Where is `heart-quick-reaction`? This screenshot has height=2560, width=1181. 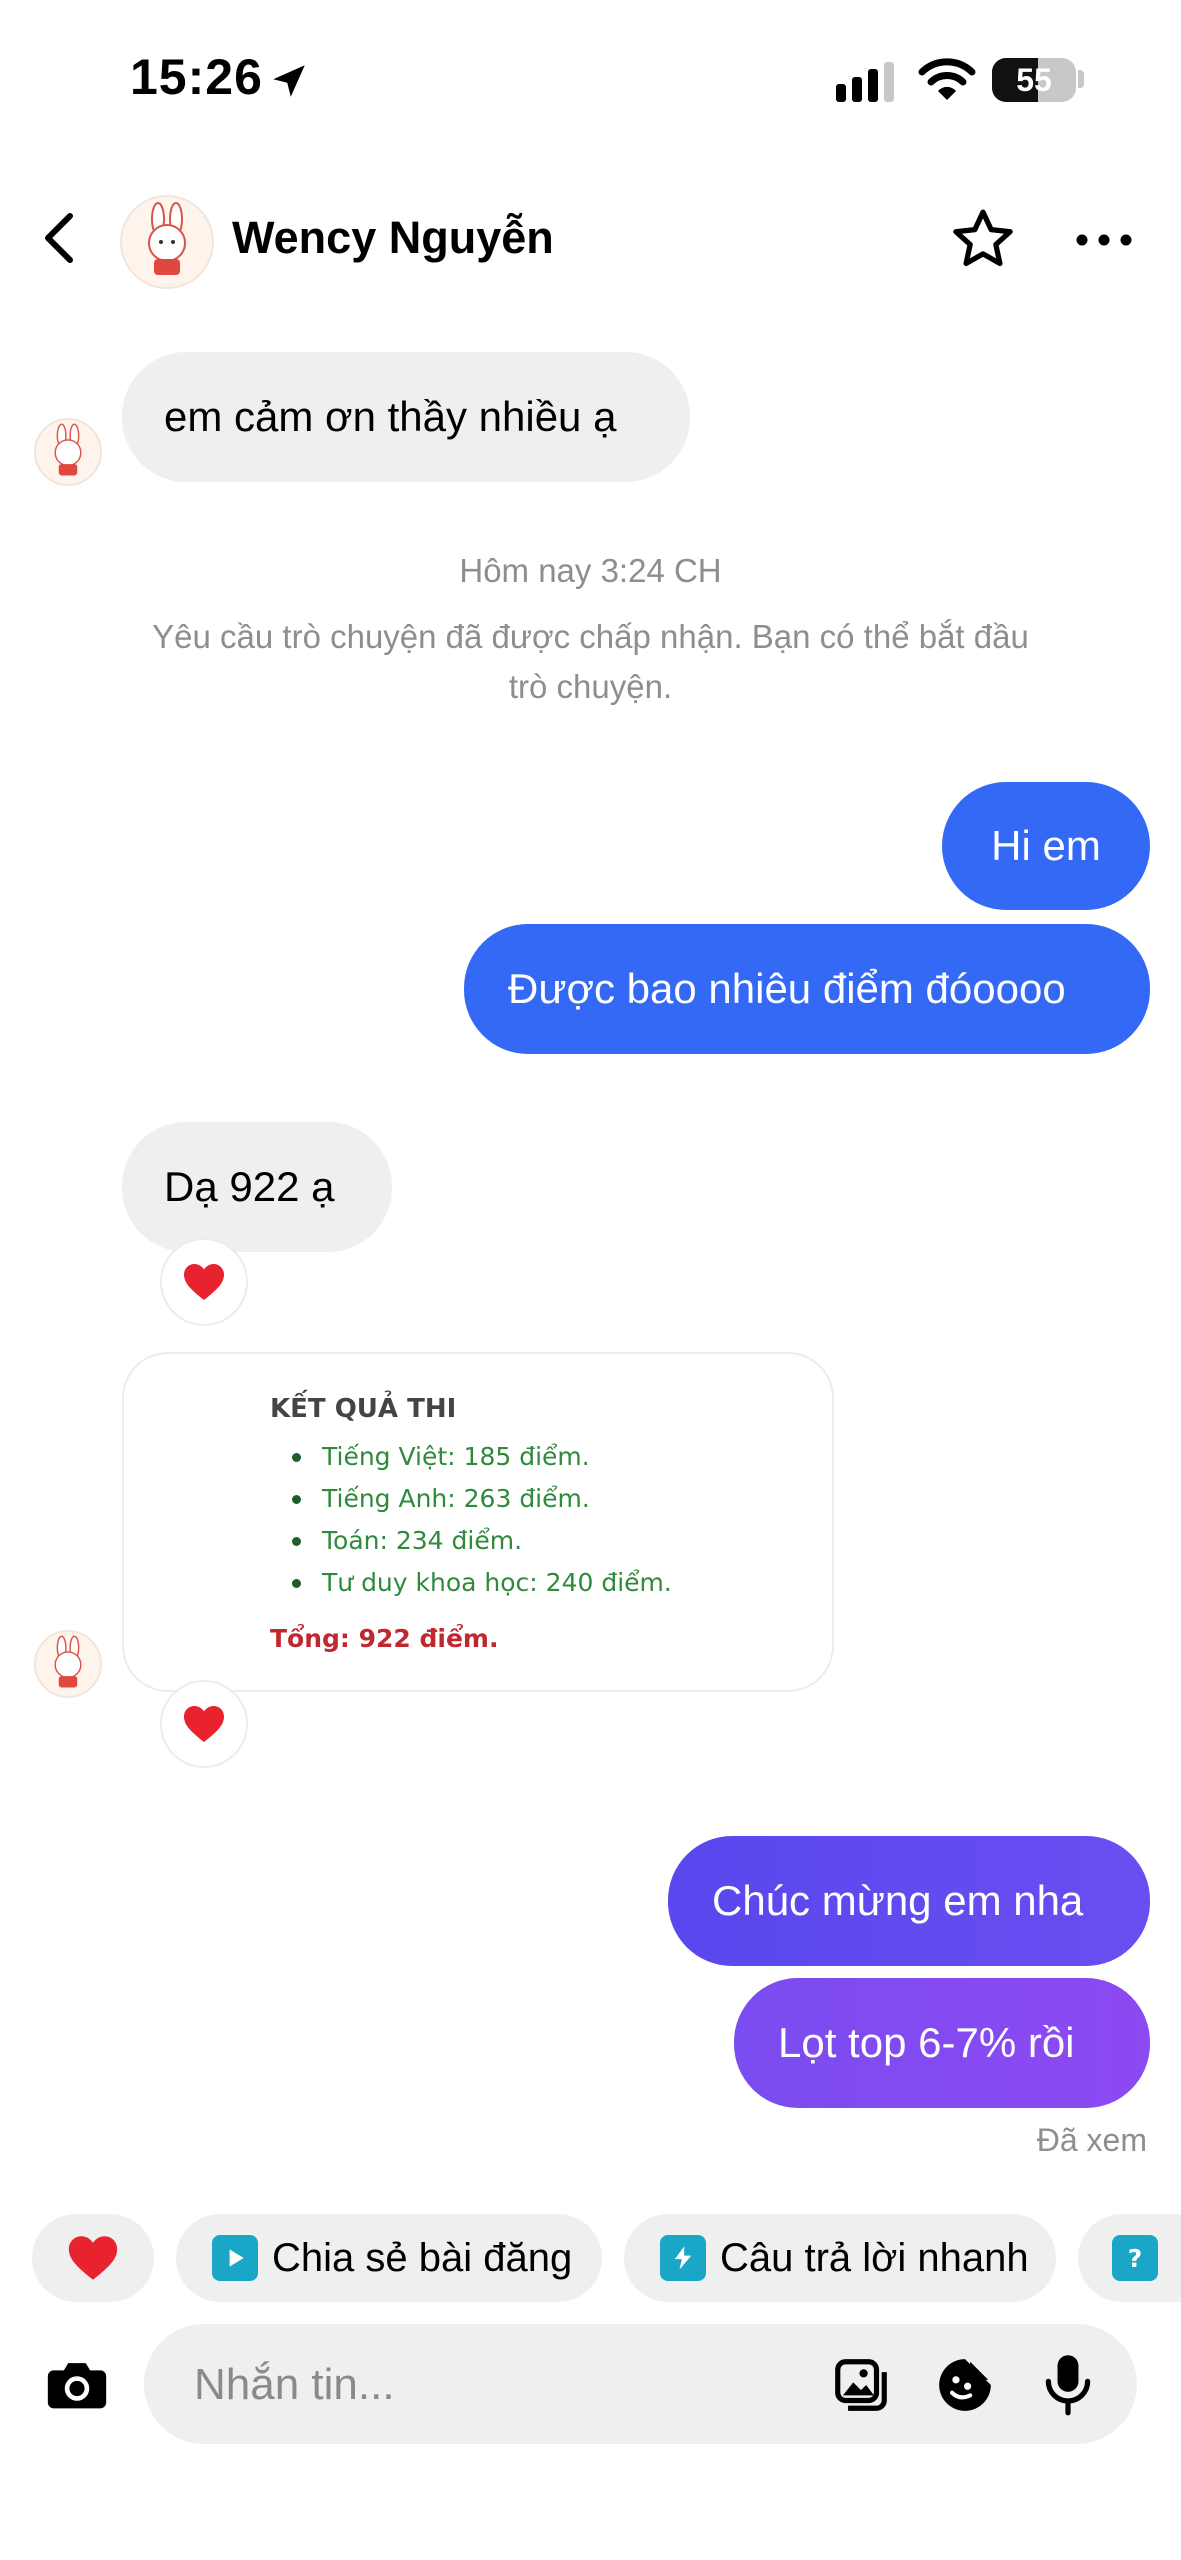
heart-quick-reaction is located at coordinates (93, 2258).